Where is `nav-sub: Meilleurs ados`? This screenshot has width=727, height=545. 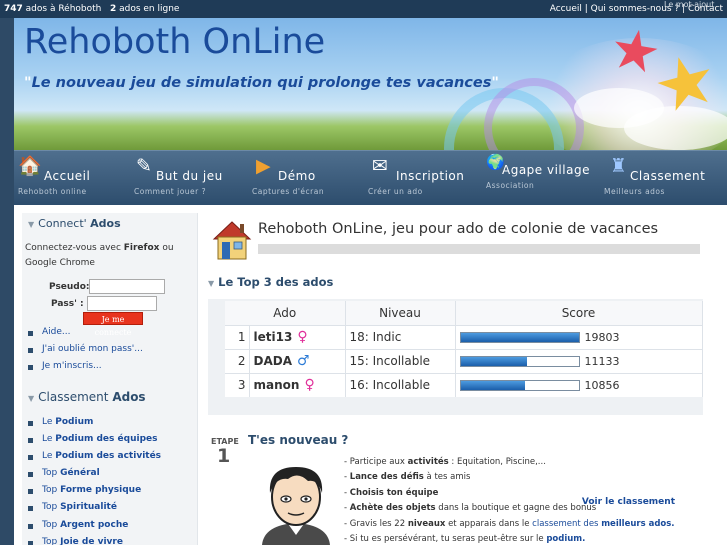
nav-sub: Meilleurs ados is located at coordinates (634, 191).